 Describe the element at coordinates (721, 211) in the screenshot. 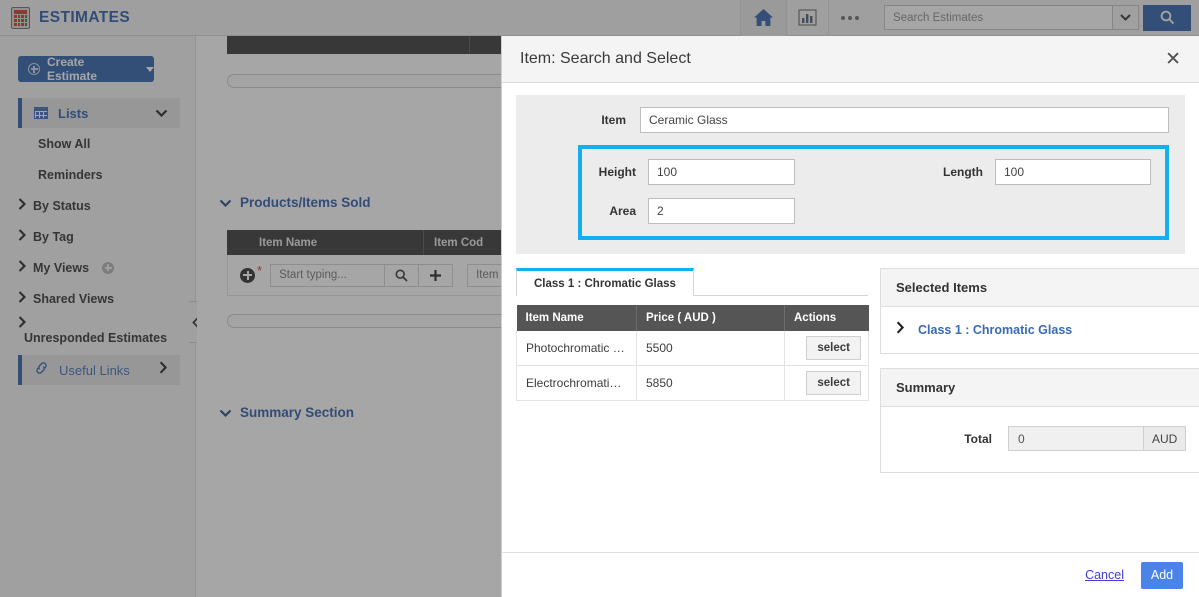

I see `area-input` at that location.